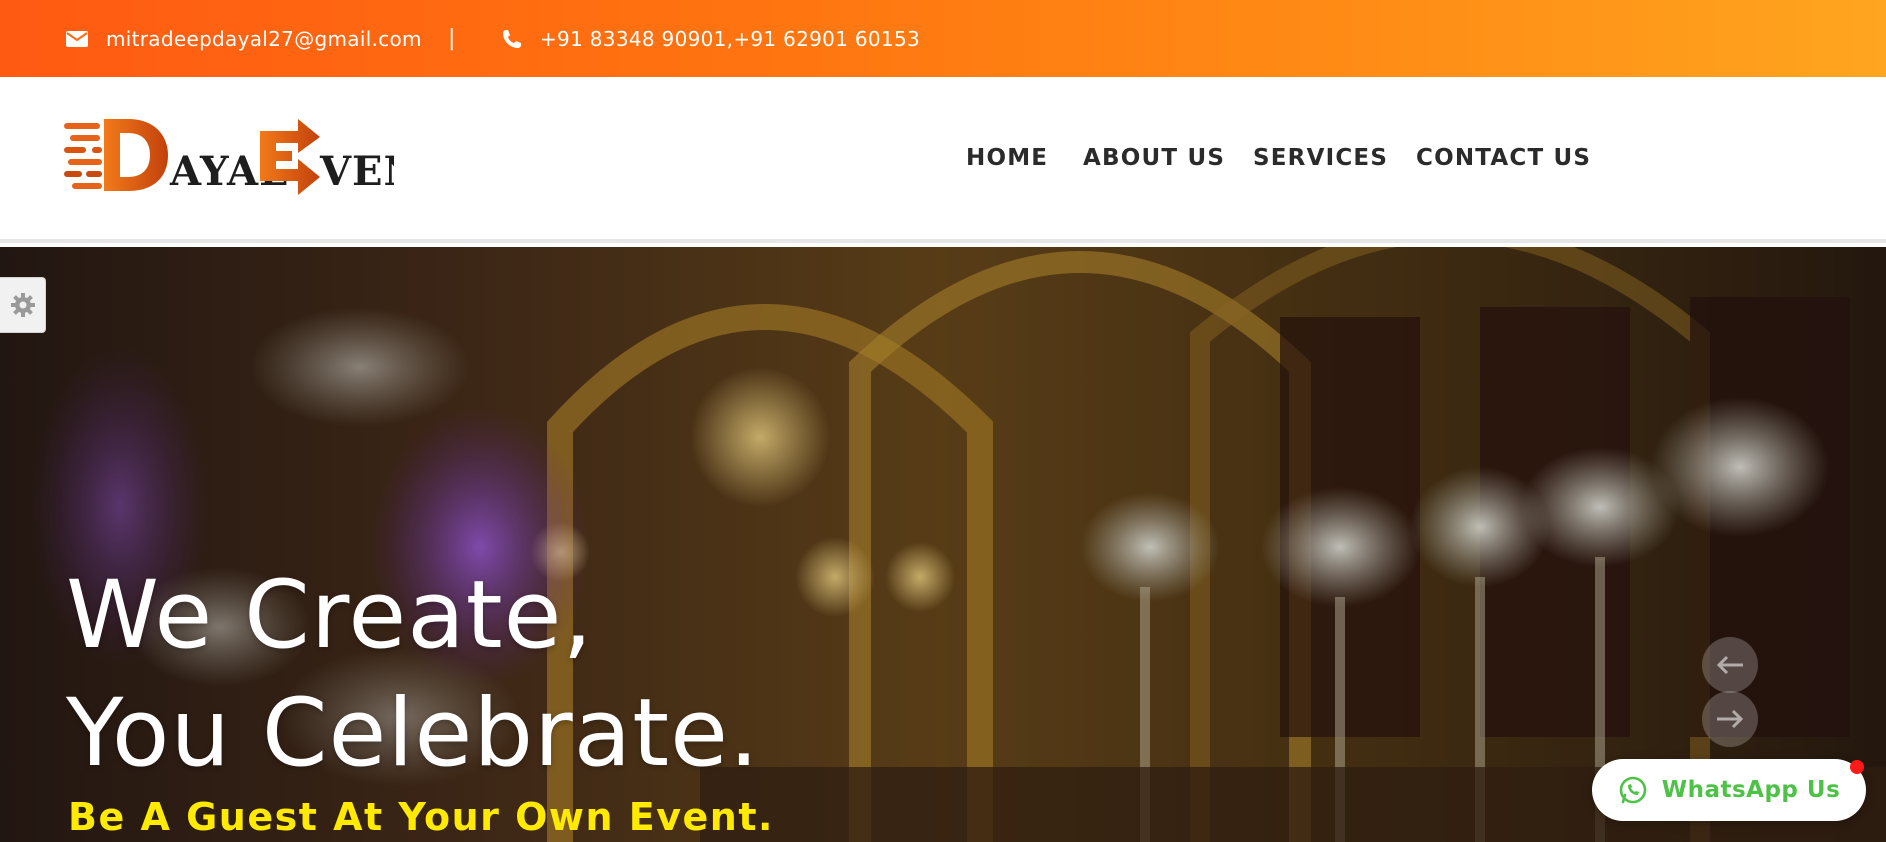  Describe the element at coordinates (77, 38) in the screenshot. I see `envelope-icon` at that location.